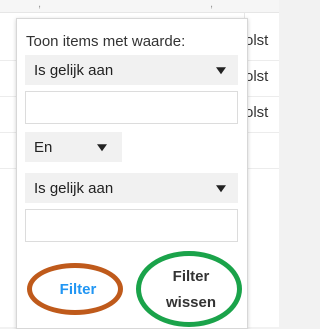 Image resolution: width=320 pixels, height=329 pixels. What do you see at coordinates (191, 276) in the screenshot?
I see `clear-filter-label-line1: Filter` at bounding box center [191, 276].